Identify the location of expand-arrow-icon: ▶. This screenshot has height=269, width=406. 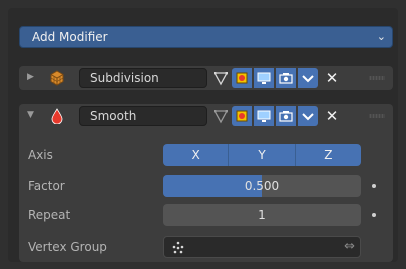
(30, 77).